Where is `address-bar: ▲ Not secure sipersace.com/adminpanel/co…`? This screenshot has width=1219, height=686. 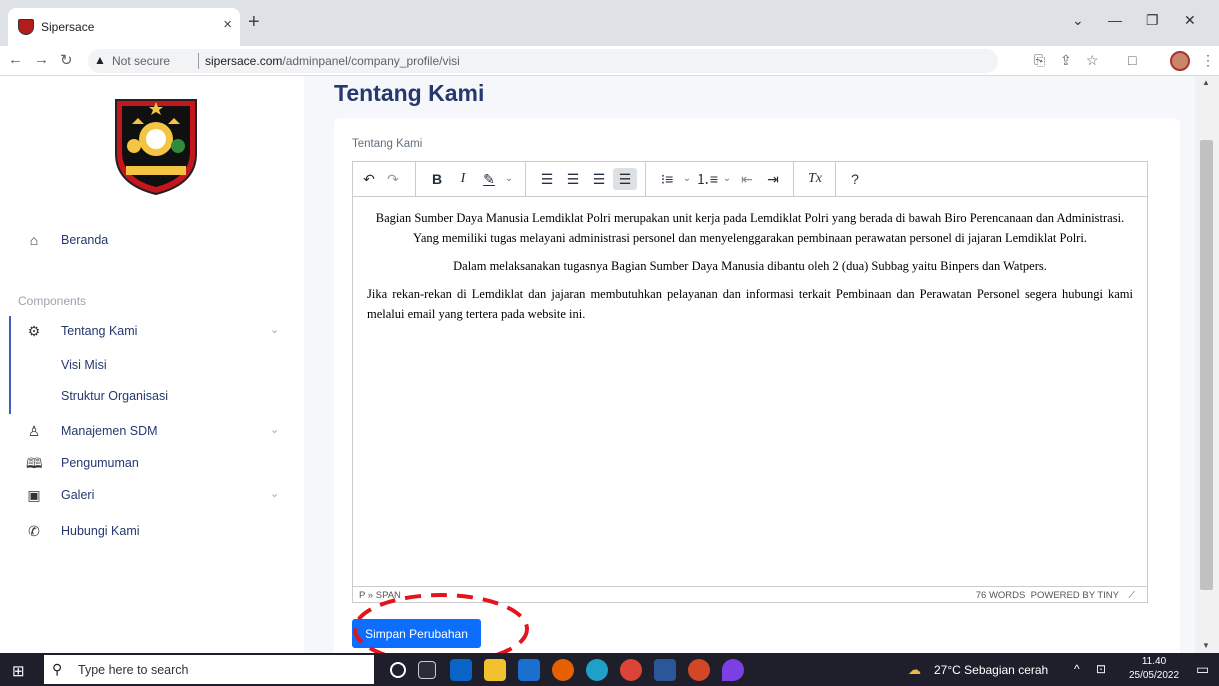
address-bar: ▲ Not secure sipersace.com/adminpanel/co… is located at coordinates (543, 61).